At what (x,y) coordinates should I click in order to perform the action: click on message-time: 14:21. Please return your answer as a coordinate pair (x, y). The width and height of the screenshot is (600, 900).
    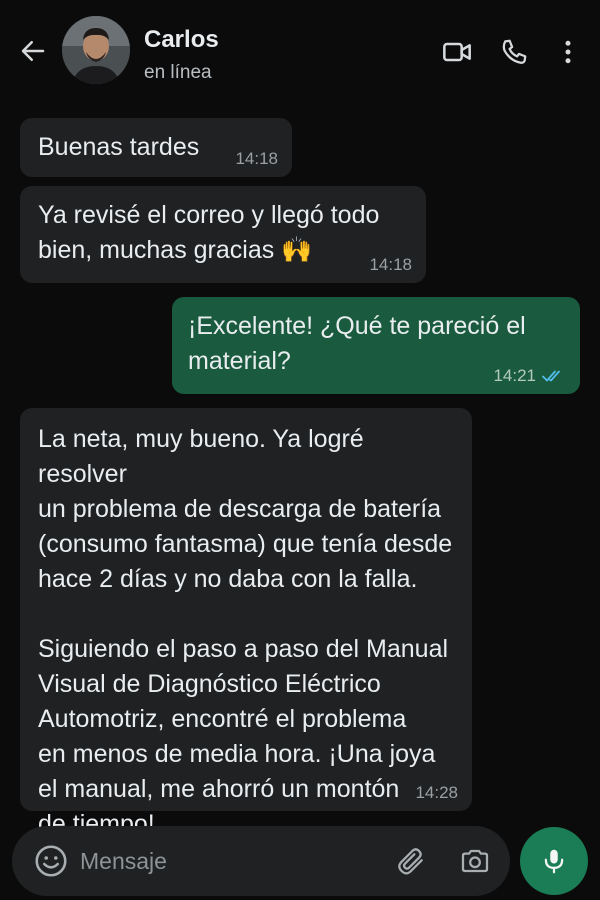
    Looking at the image, I should click on (514, 375).